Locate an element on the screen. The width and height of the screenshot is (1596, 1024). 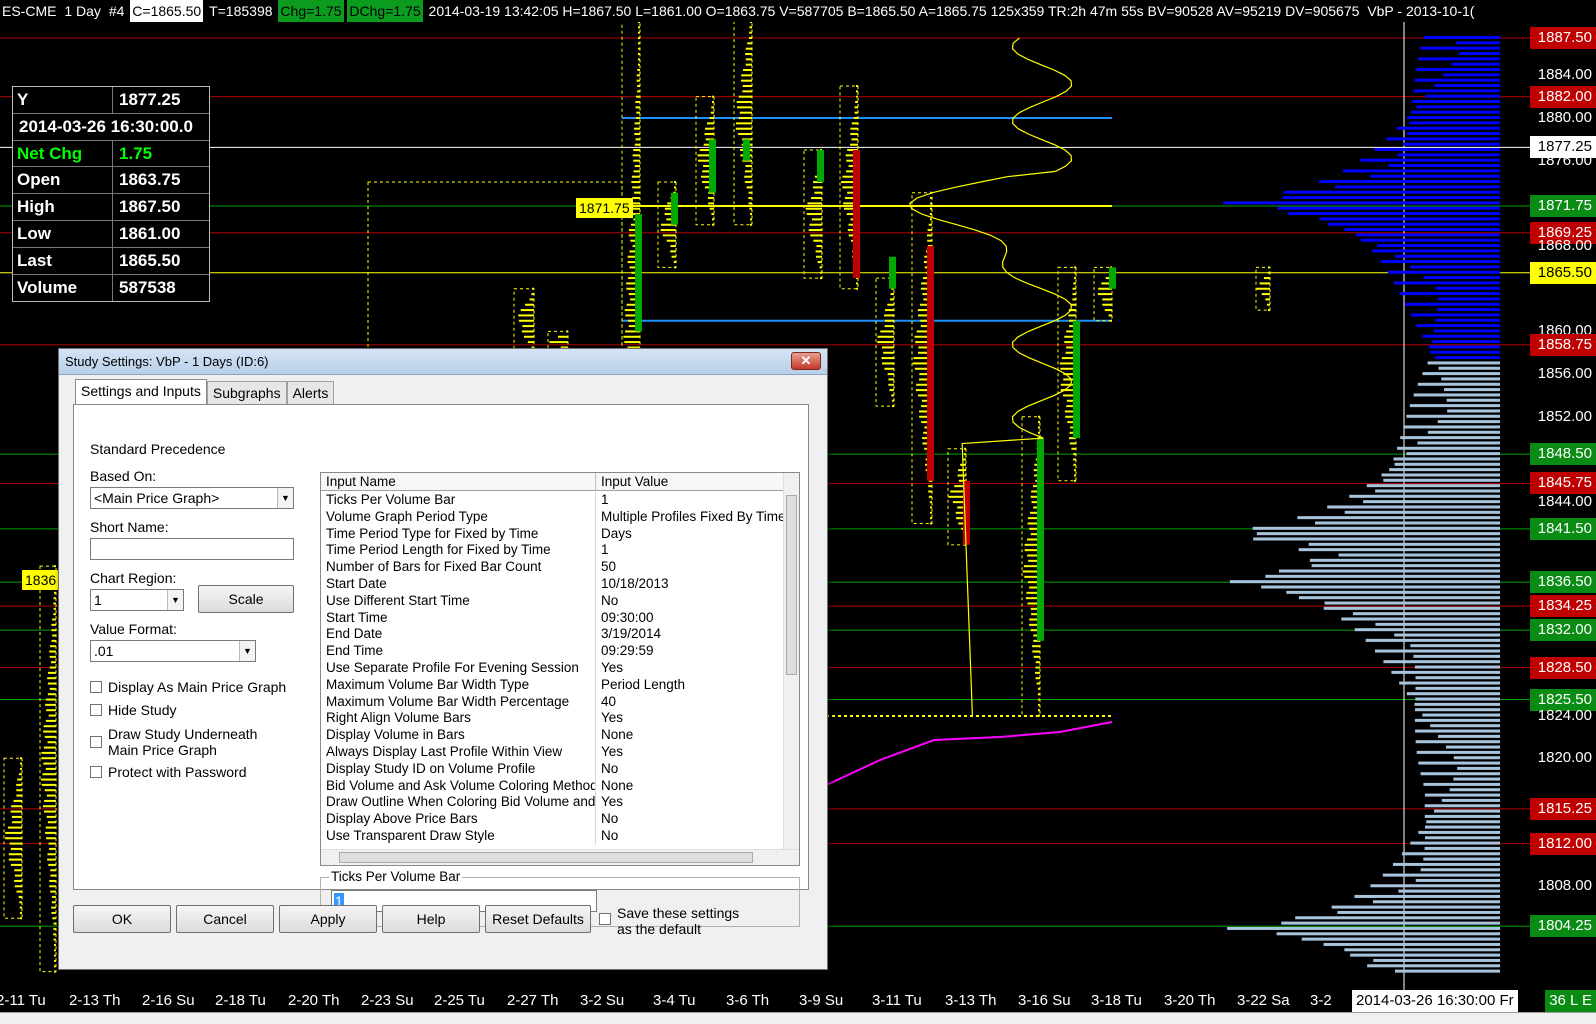
ok-button: OK is located at coordinates (122, 919).